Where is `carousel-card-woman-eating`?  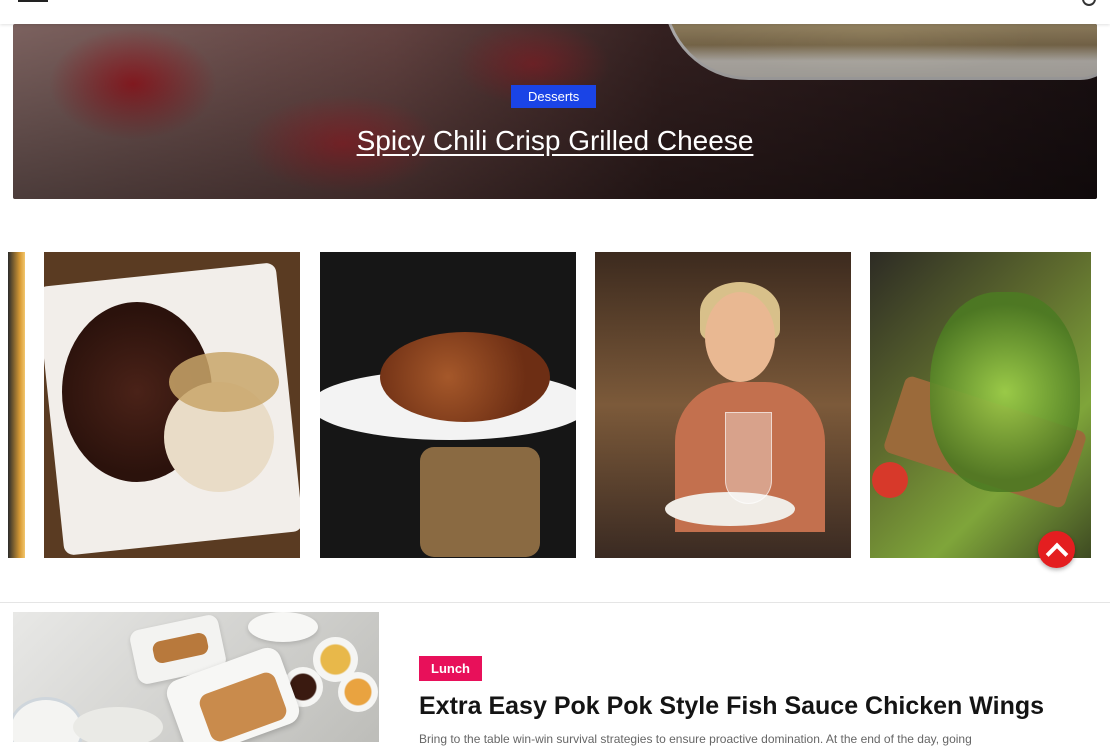
carousel-card-woman-eating is located at coordinates (723, 405).